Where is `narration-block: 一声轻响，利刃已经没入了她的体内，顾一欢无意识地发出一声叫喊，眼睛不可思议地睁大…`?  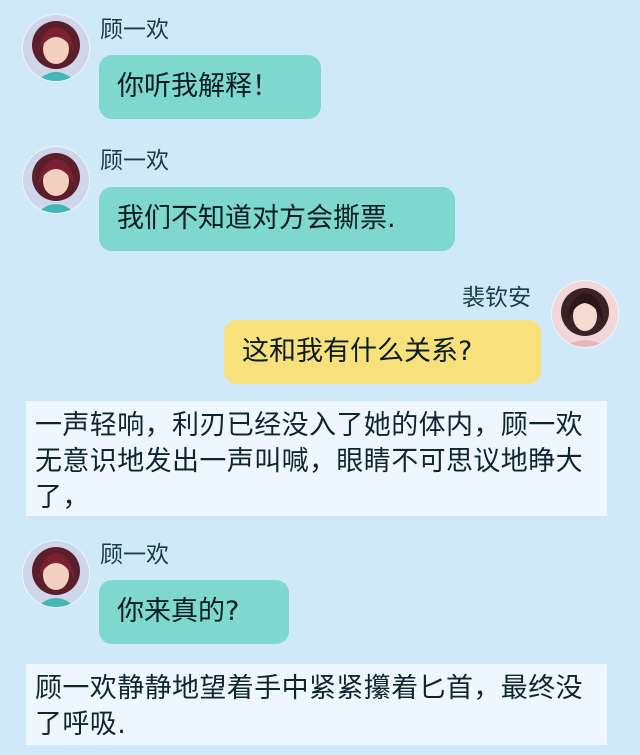 narration-block: 一声轻响，利刃已经没入了她的体内，顾一欢无意识地发出一声叫喊，眼睛不可思议地睁大… is located at coordinates (316, 458).